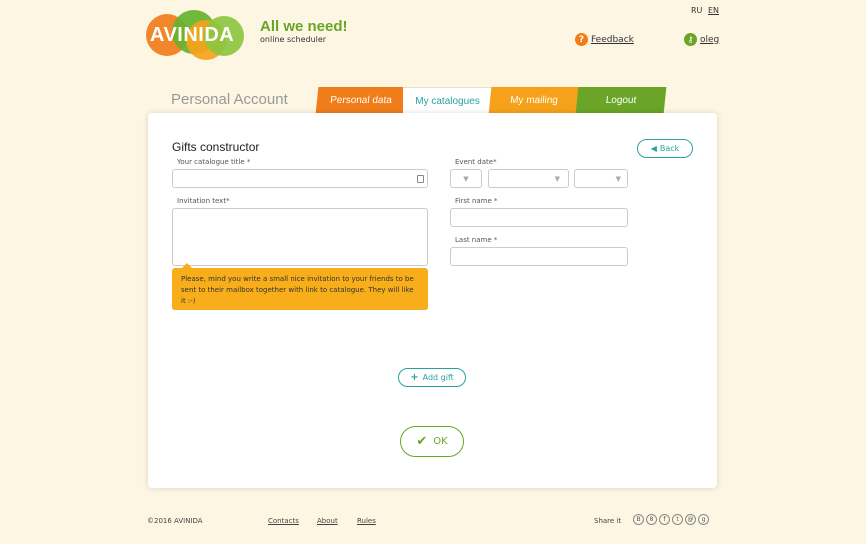  I want to click on back-button: ◀ Back, so click(665, 148).